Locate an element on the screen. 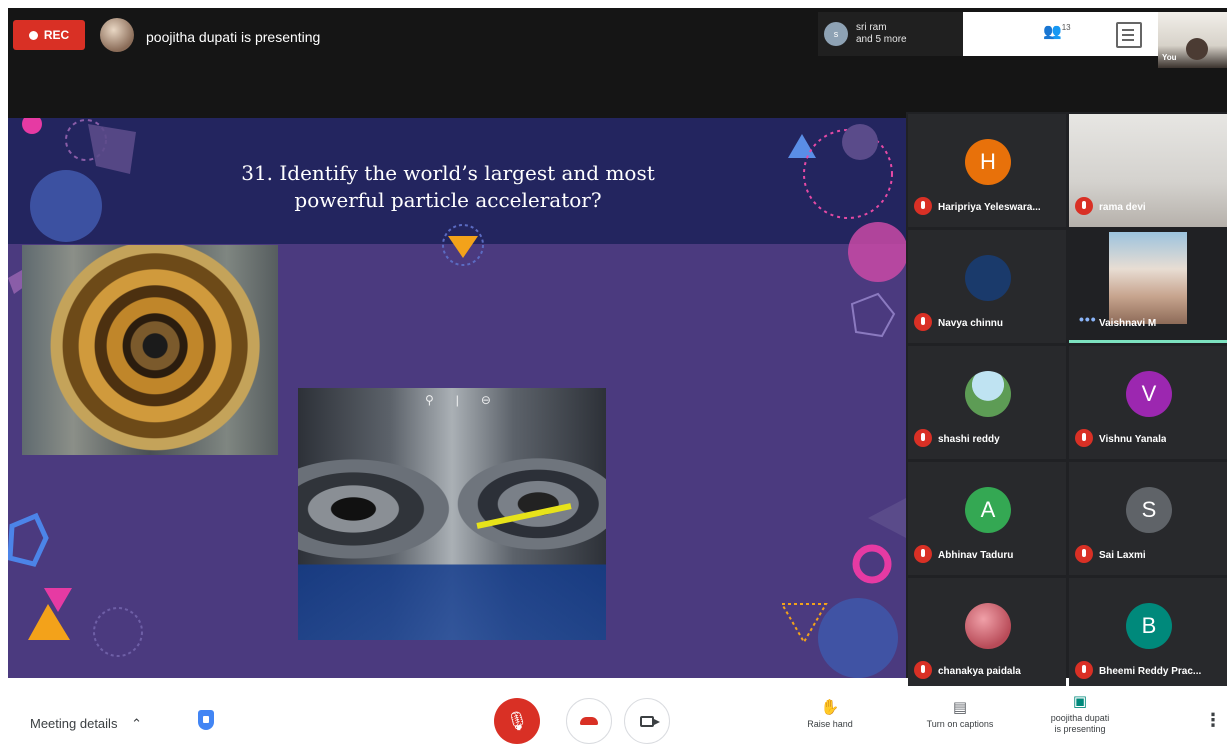 Image resolution: width=1227 pixels, height=751 pixels. microphone-toggle-button: 🎙 is located at coordinates (517, 721).